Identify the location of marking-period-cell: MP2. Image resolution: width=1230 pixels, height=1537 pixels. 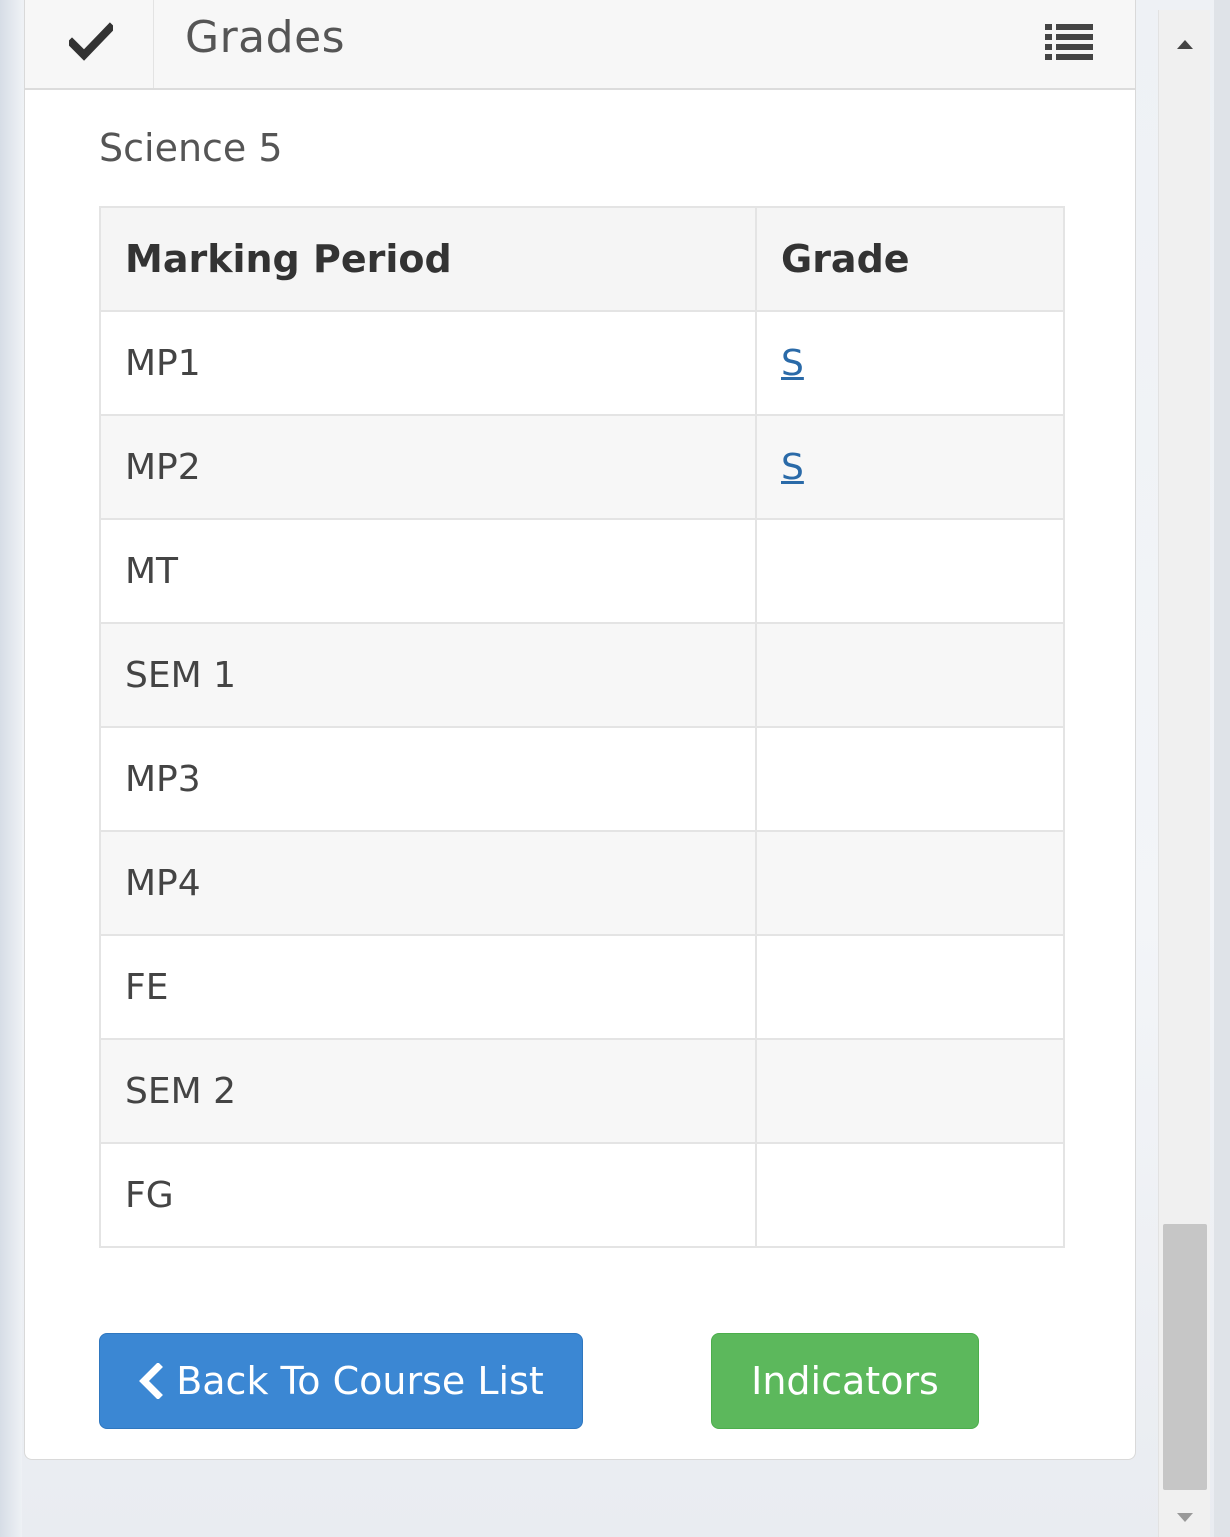
(428, 467).